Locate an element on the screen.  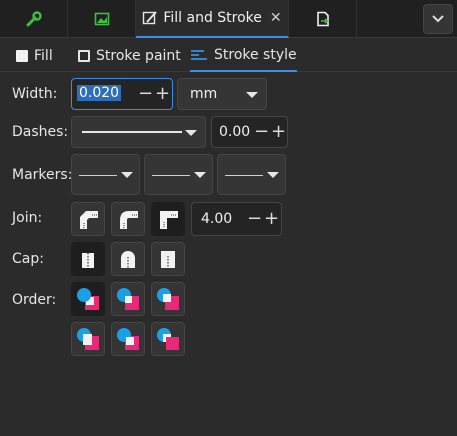
tab-fill-label: Fill is located at coordinates (43, 55).